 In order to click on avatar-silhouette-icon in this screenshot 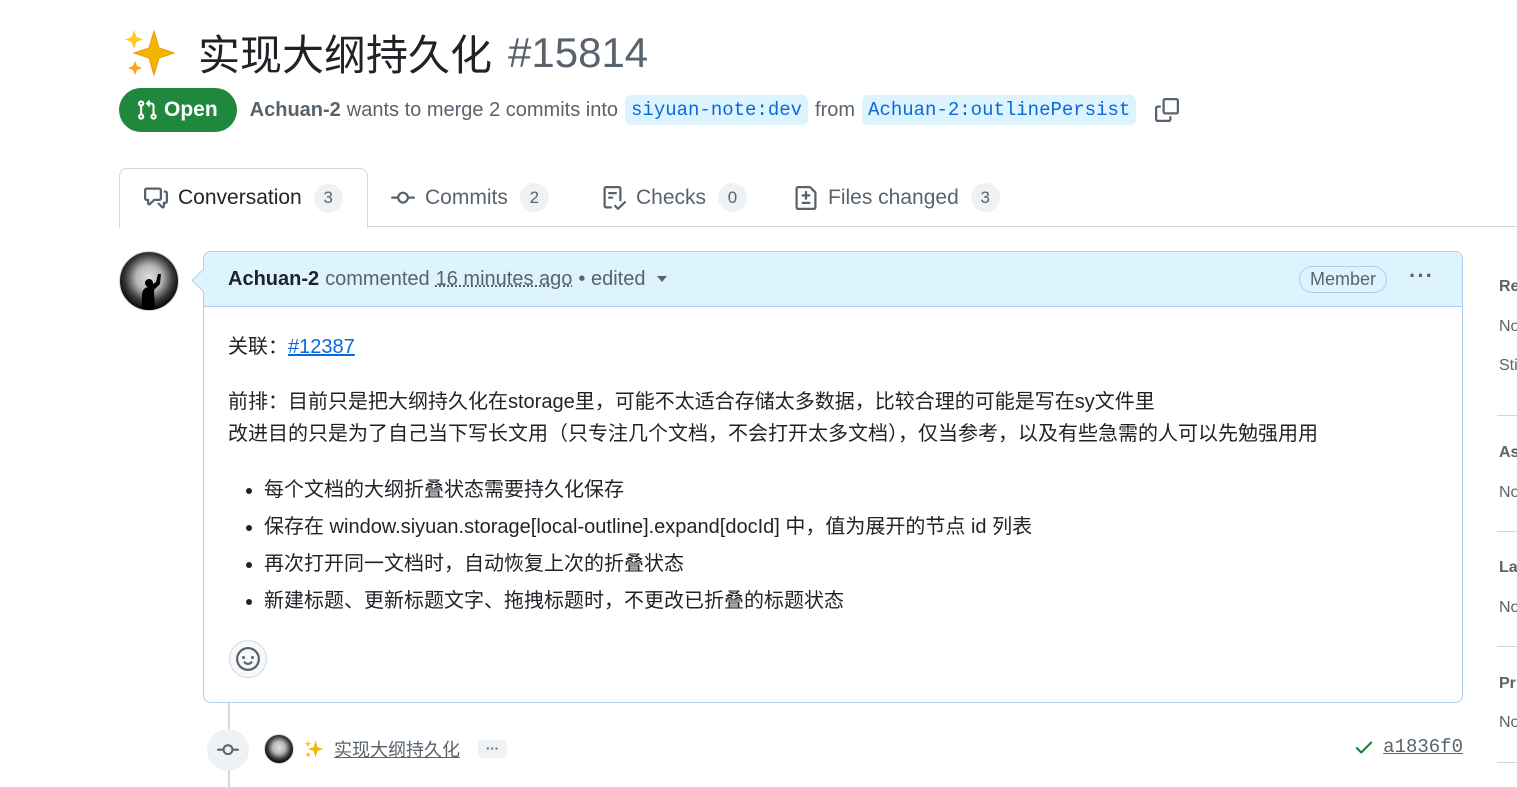, I will do `click(151, 292)`.